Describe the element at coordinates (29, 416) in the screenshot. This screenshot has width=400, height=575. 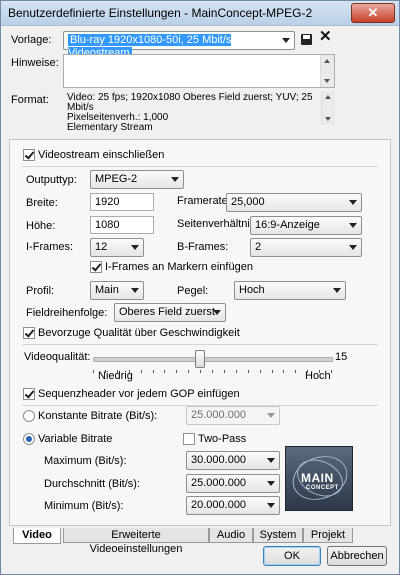
I see `cbr-radio` at that location.